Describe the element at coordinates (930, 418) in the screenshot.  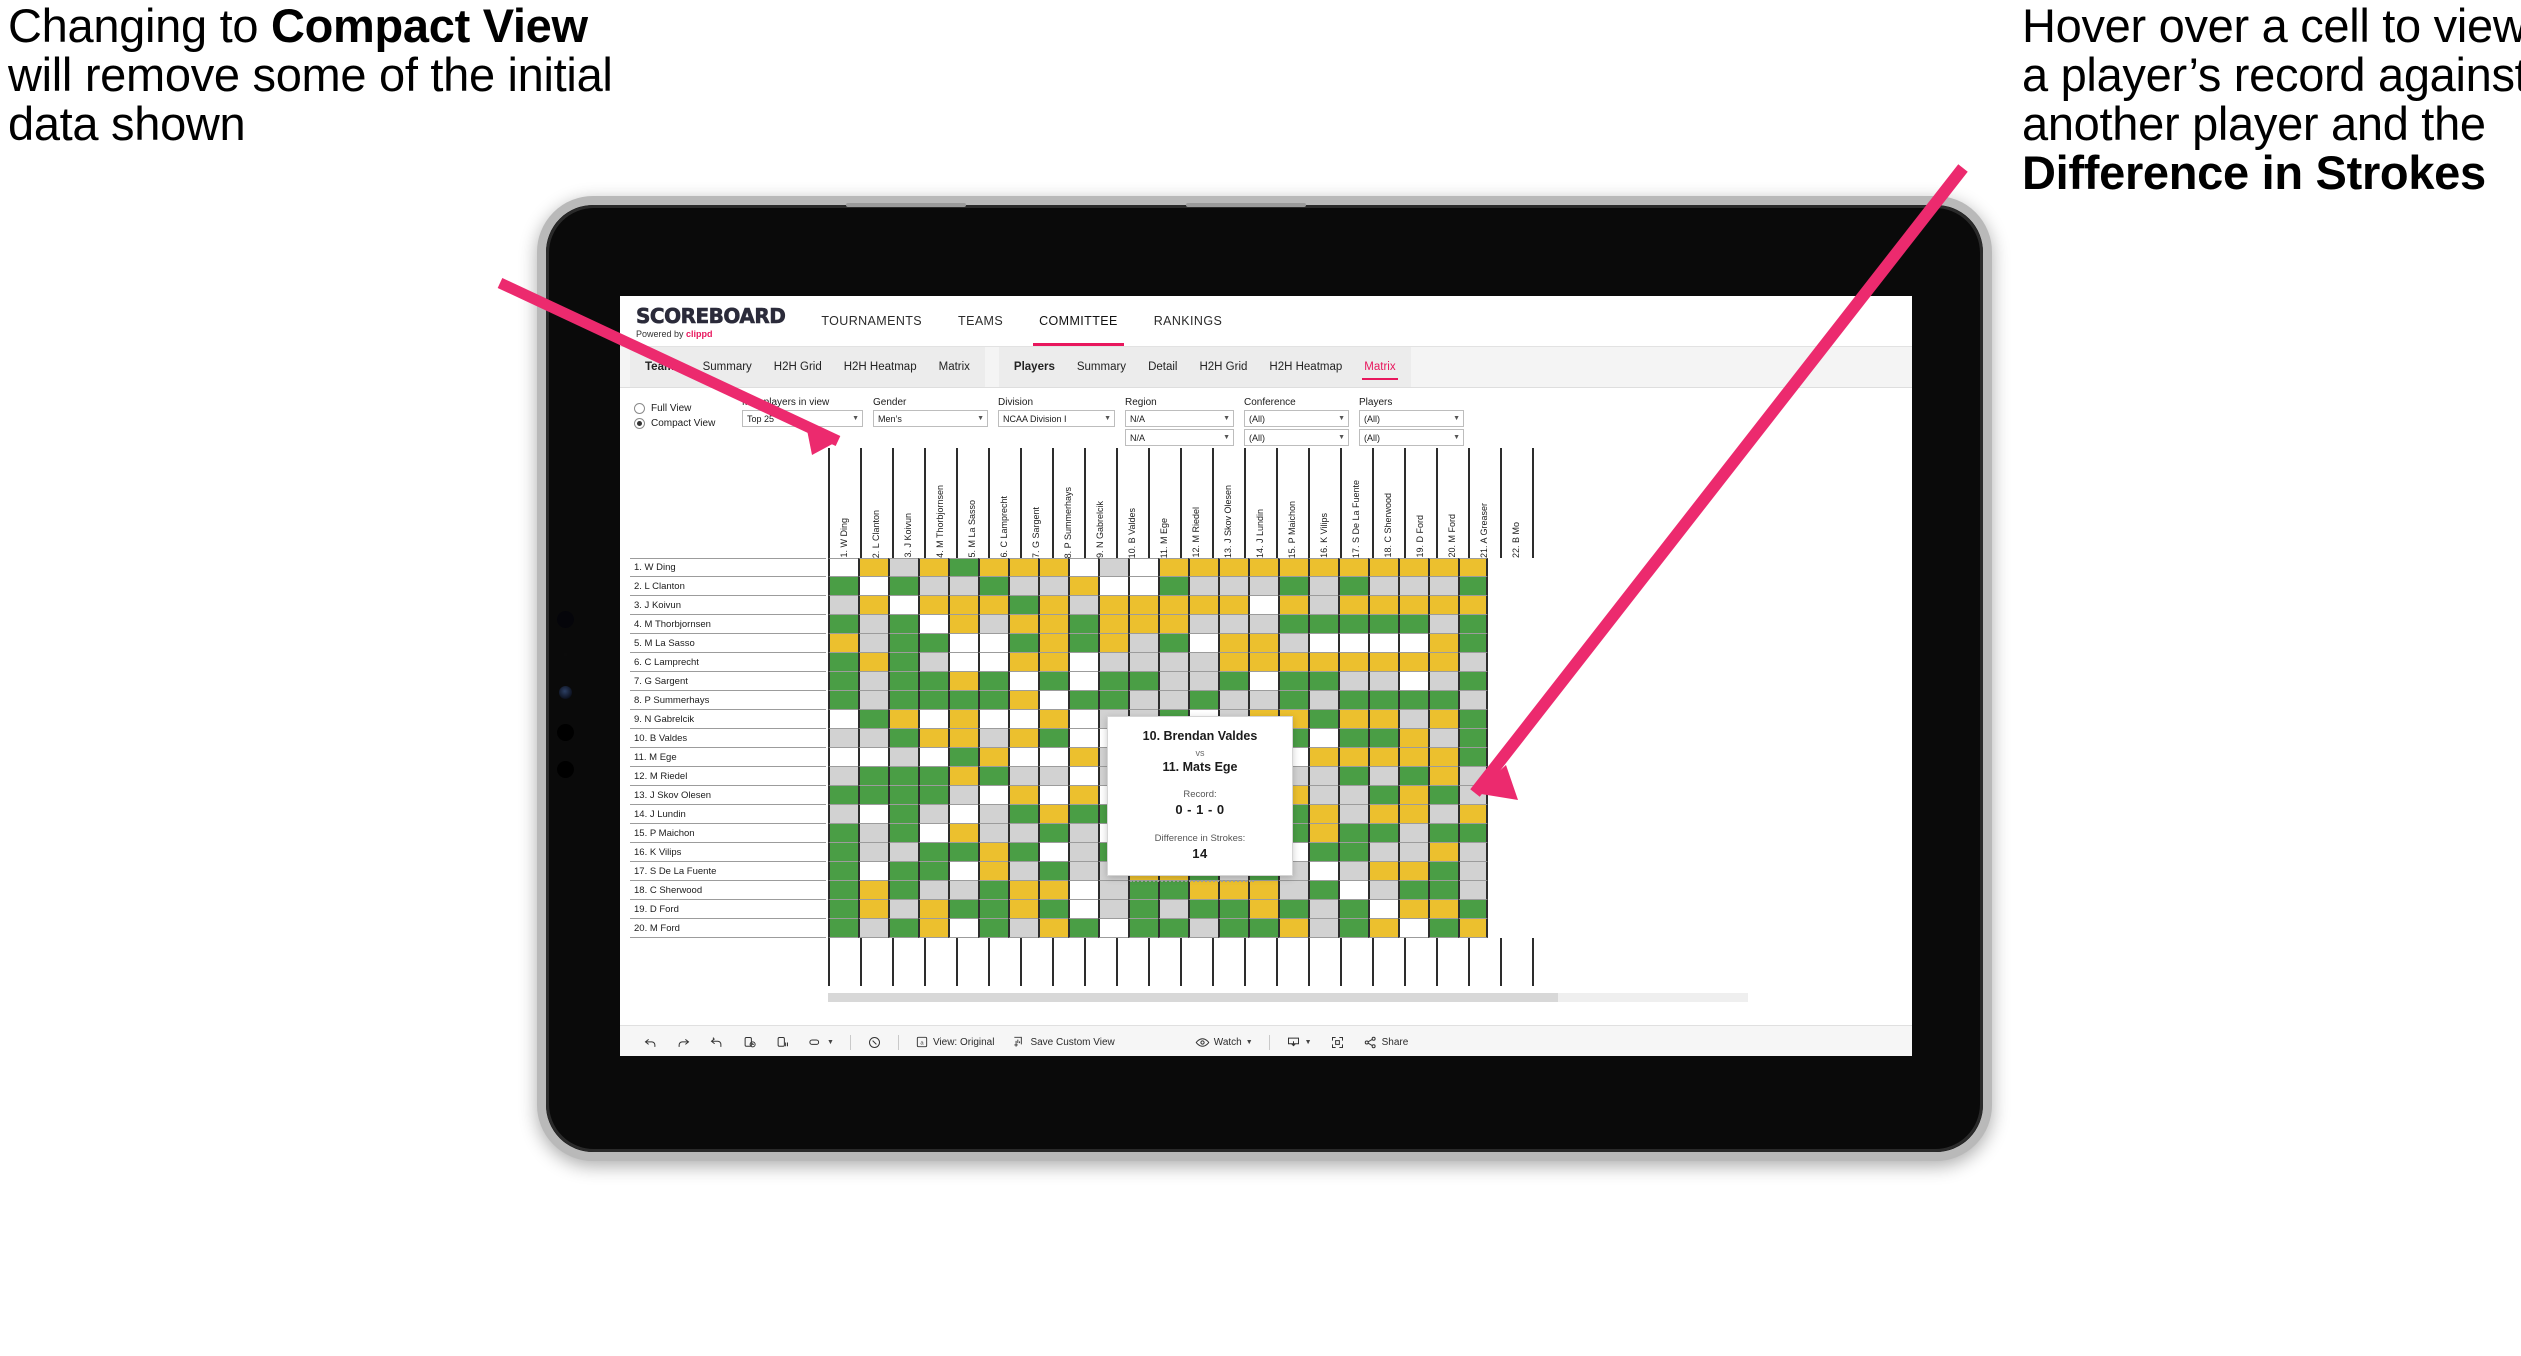
I see `filter-gender-select: Men’s ▼` at that location.